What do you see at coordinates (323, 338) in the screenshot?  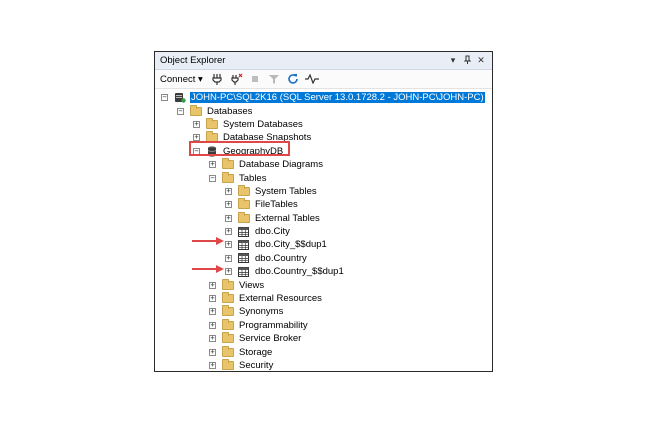 I see `tree-node-service-broker: + Service Broker` at bounding box center [323, 338].